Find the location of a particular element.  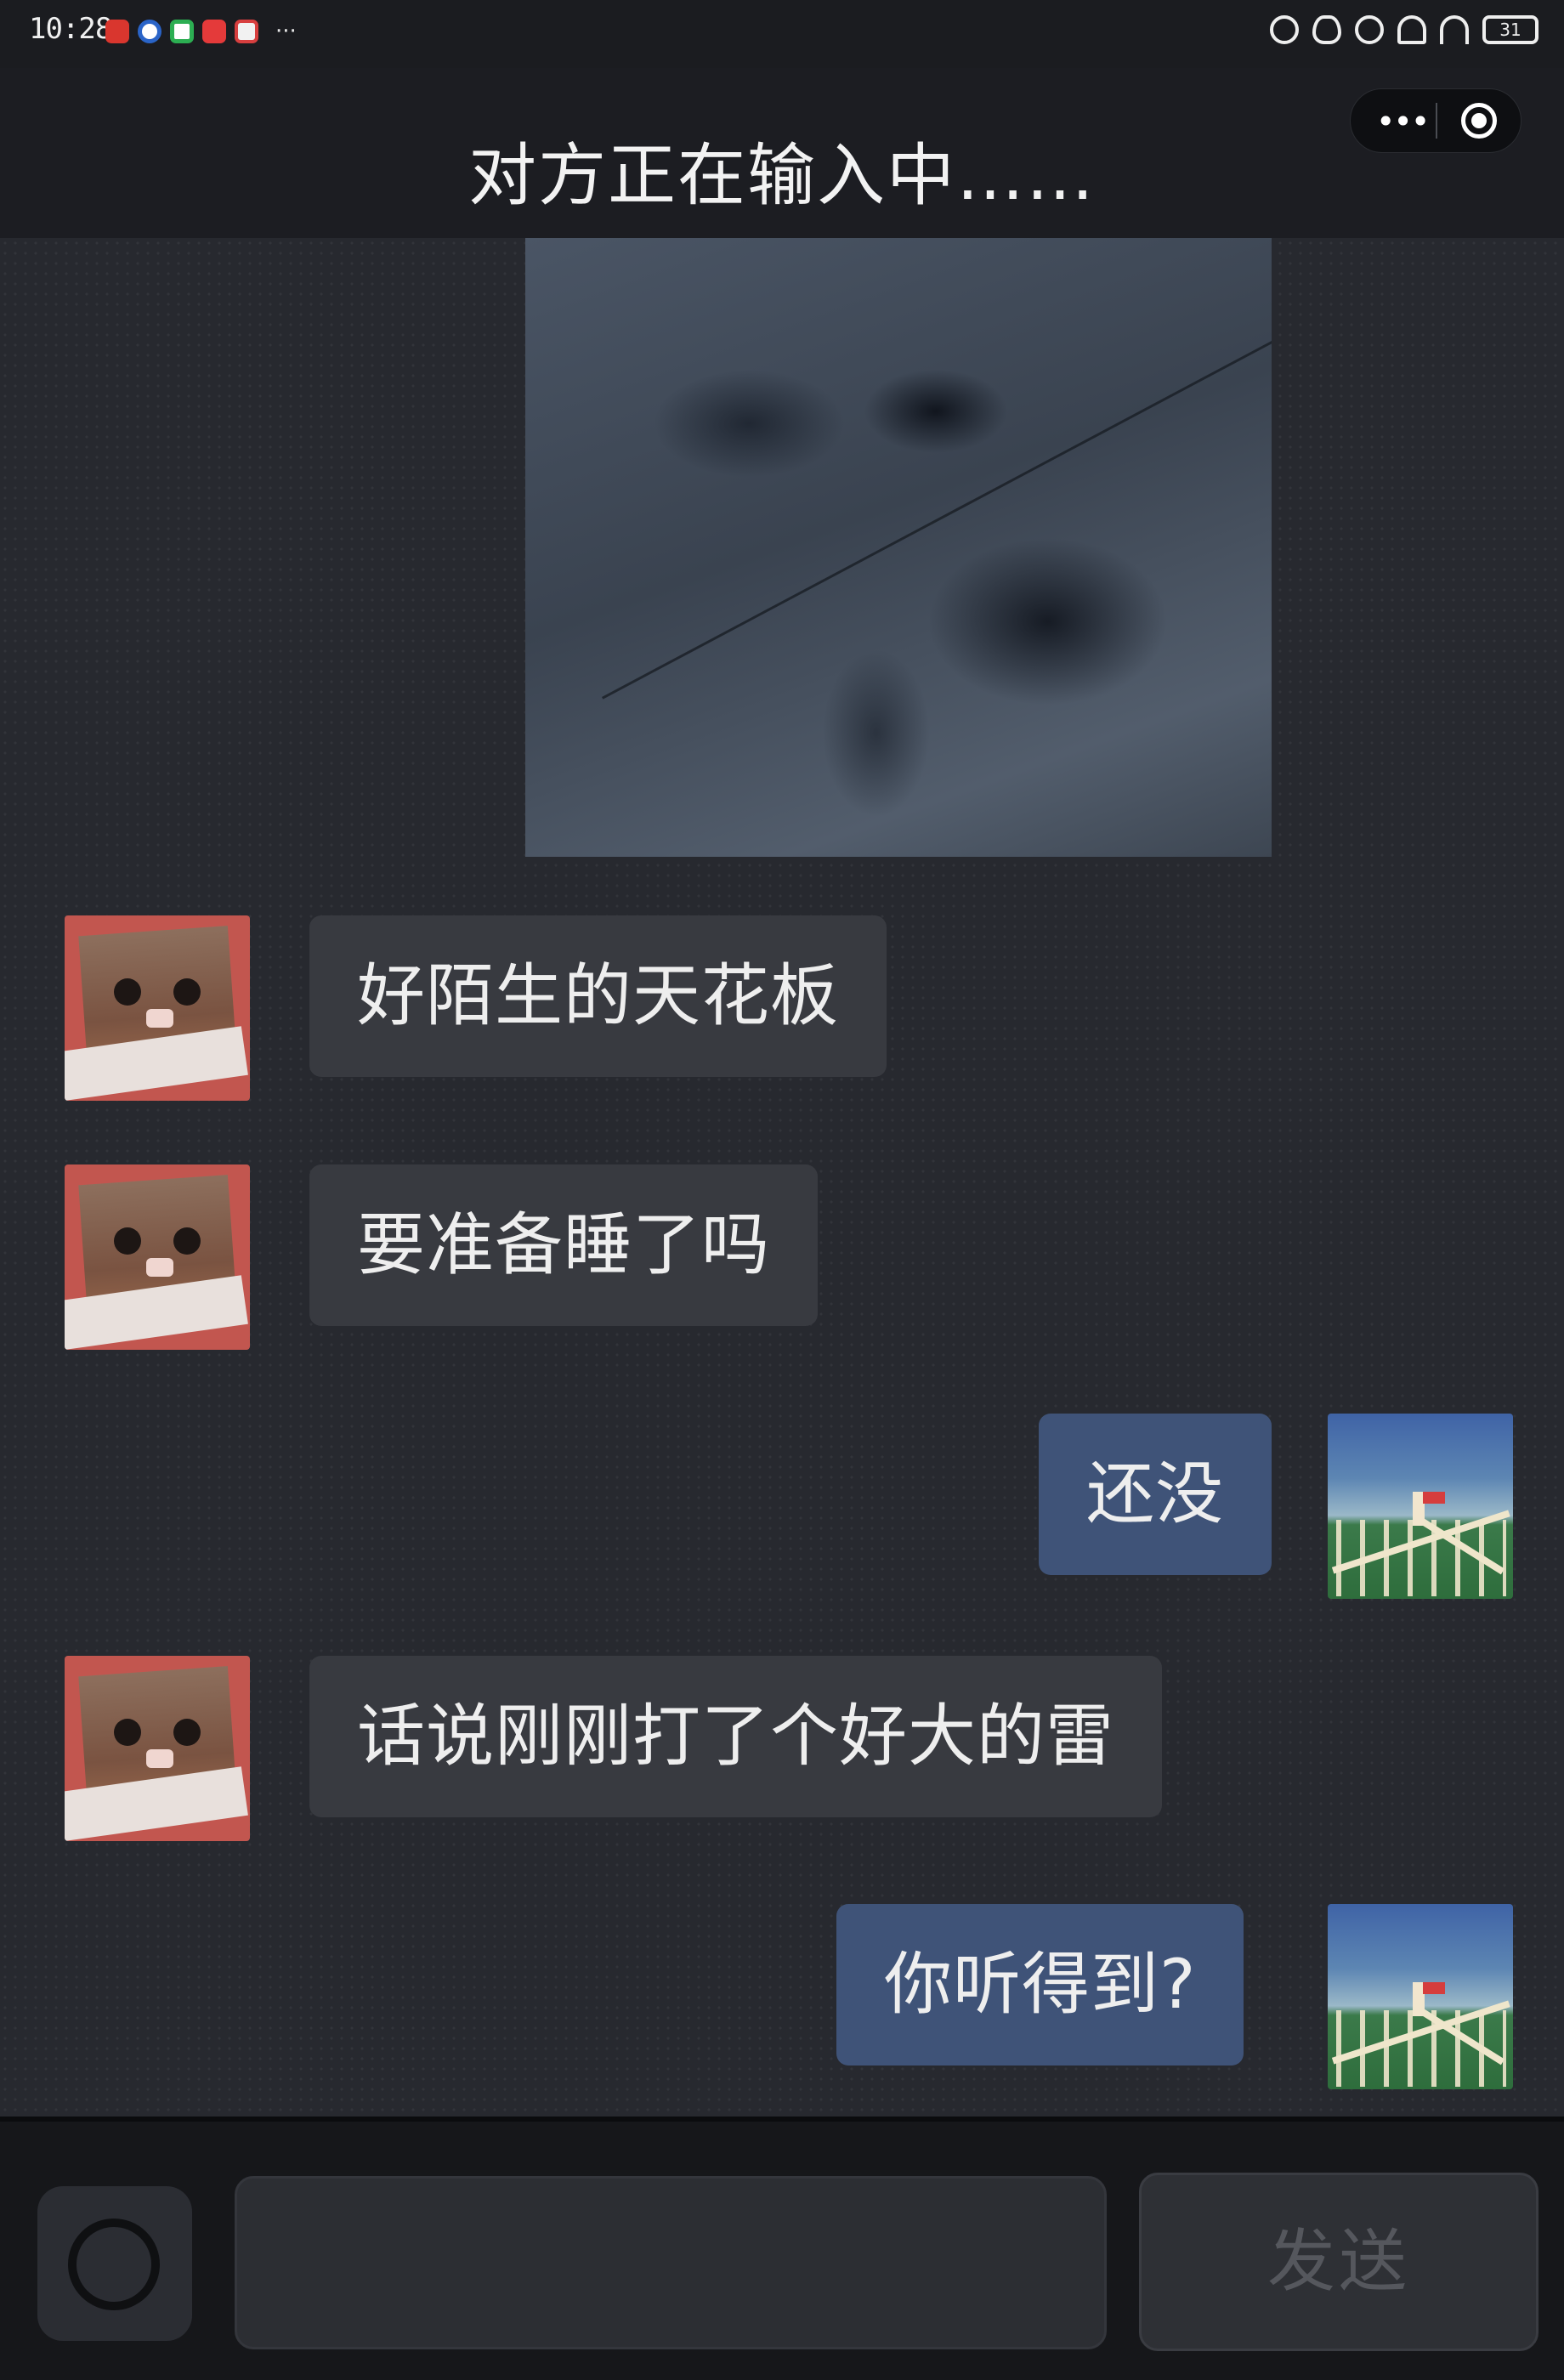

chat-header: 对方正在输入中…… ••• is located at coordinates (782, 153).